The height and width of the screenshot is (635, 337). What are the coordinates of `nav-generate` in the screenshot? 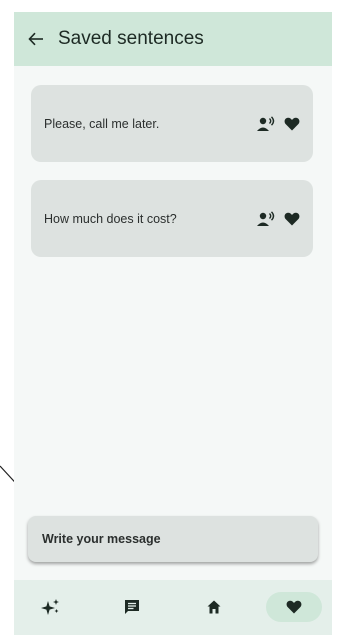 It's located at (51, 607).